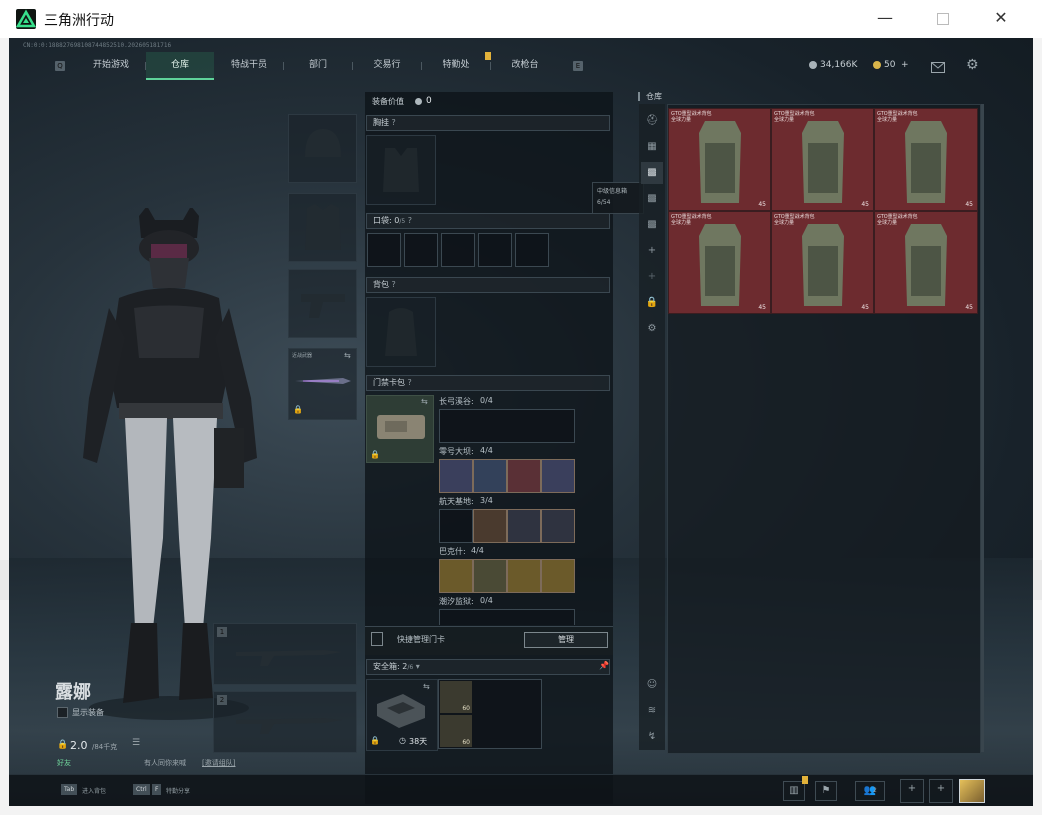 This screenshot has width=1042, height=815. Describe the element at coordinates (141, 789) in the screenshot. I see `ctrl-key: Ctrl` at that location.